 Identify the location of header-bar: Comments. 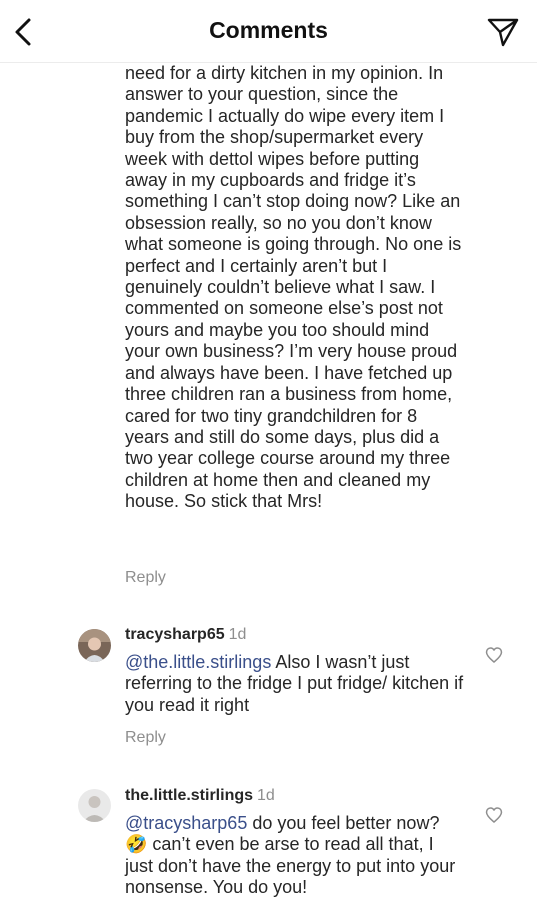
(268, 31).